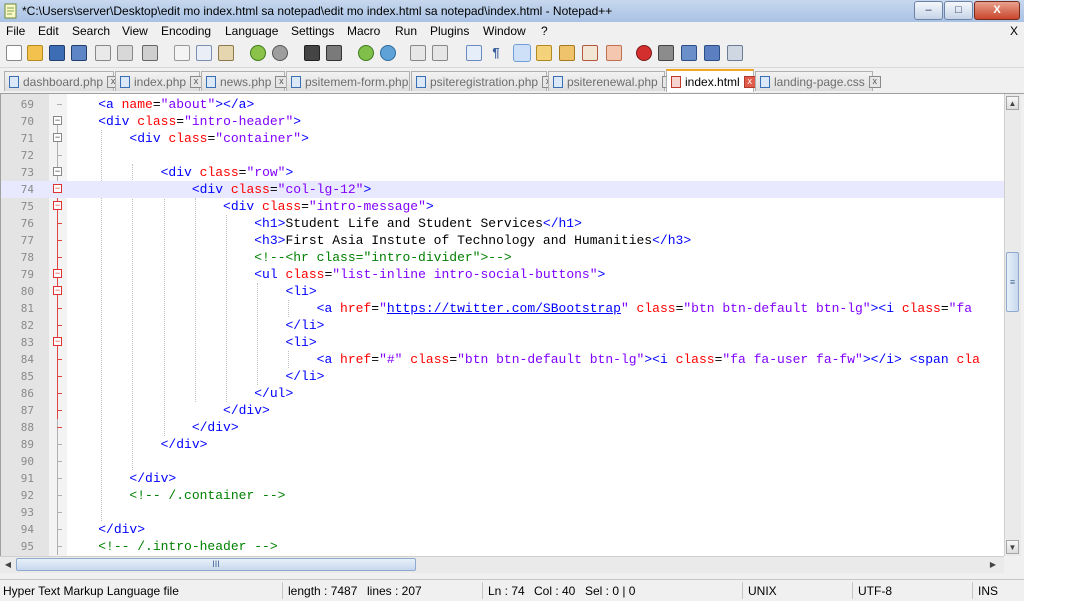 This screenshot has height=601, width=1070. I want to click on play-macro-icon, so click(689, 53).